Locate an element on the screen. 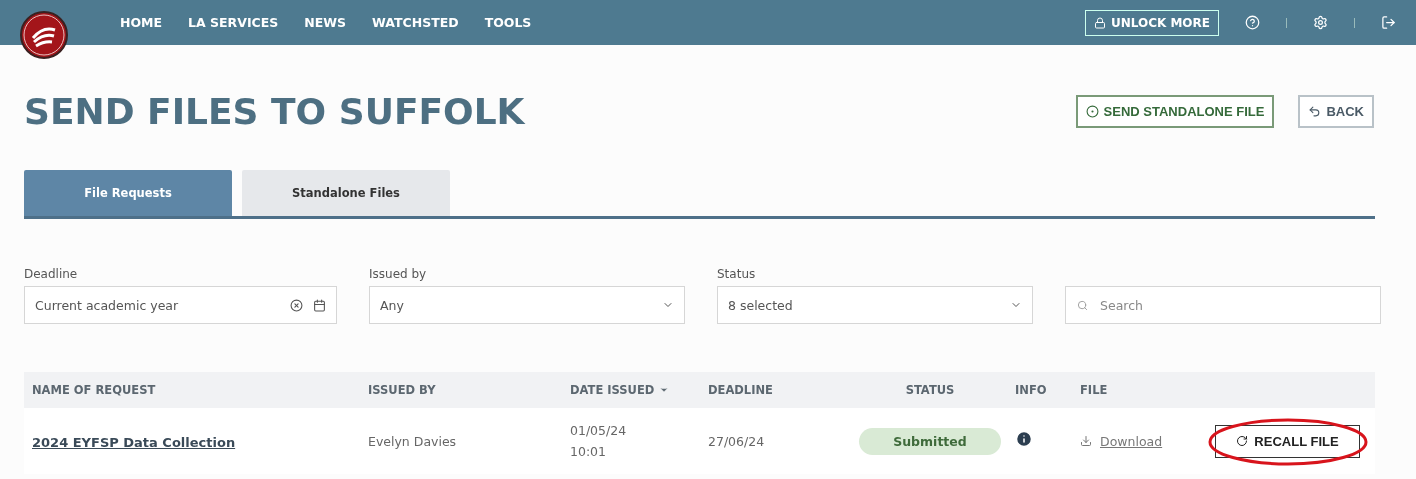  nav-link: HOME is located at coordinates (141, 22).